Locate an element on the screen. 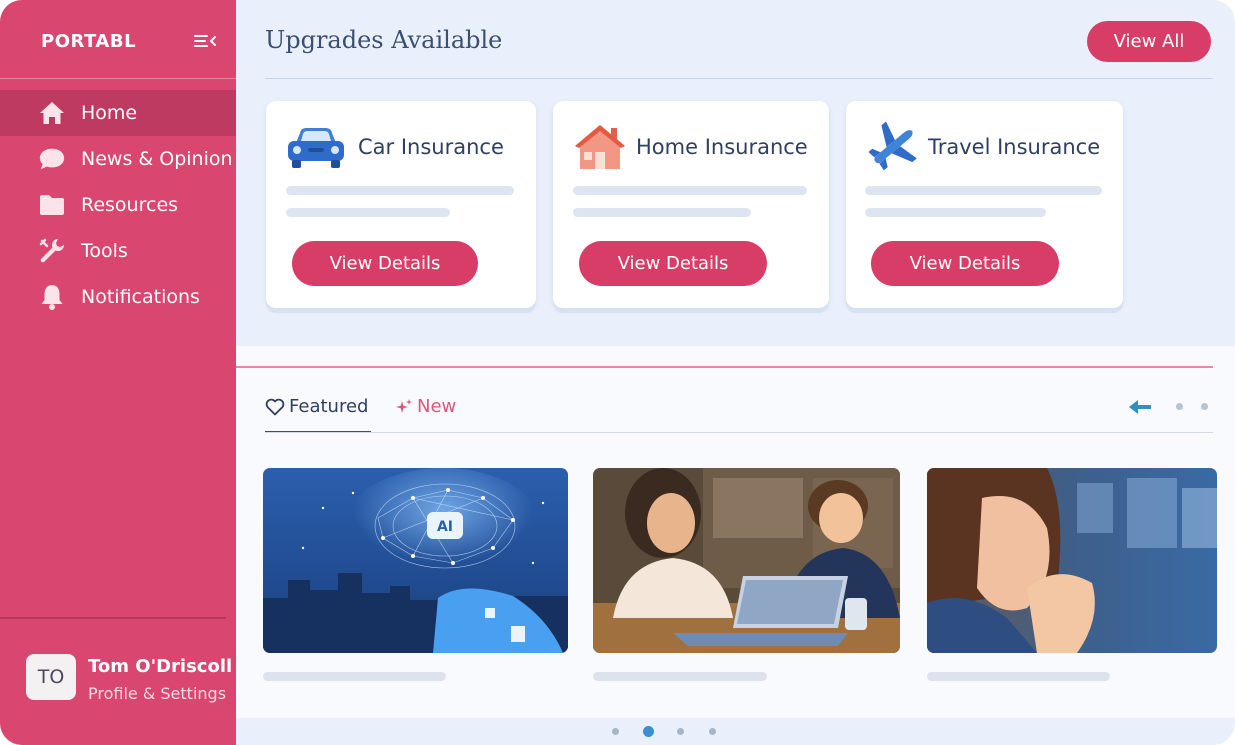  thumbnail-woman-thinking is located at coordinates (1072, 560).